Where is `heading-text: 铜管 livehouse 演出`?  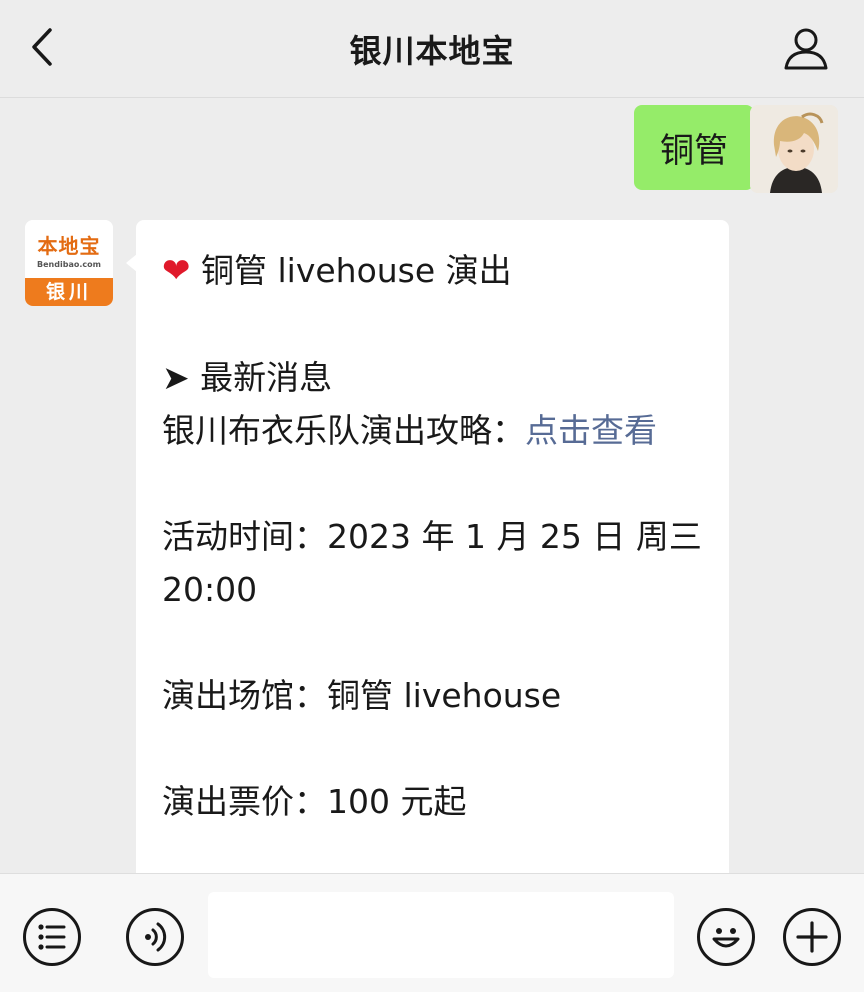 heading-text: 铜管 livehouse 演出 is located at coordinates (356, 270).